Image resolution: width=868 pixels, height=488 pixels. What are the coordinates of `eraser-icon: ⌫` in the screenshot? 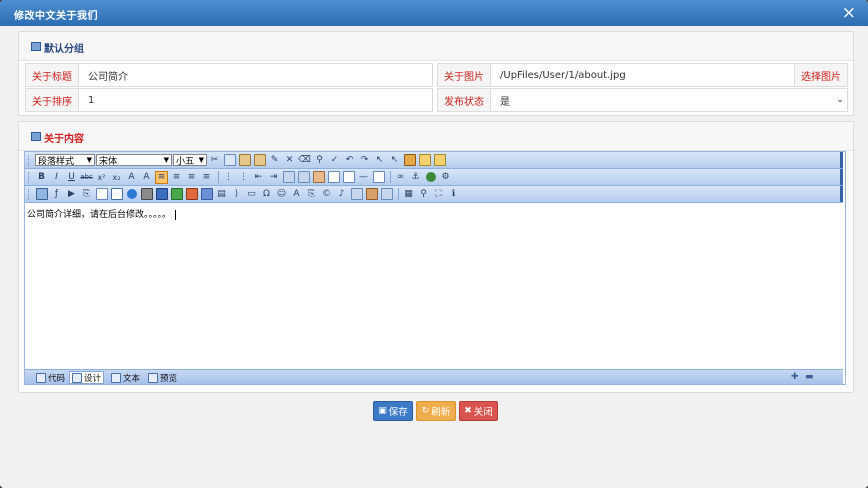 It's located at (304, 160).